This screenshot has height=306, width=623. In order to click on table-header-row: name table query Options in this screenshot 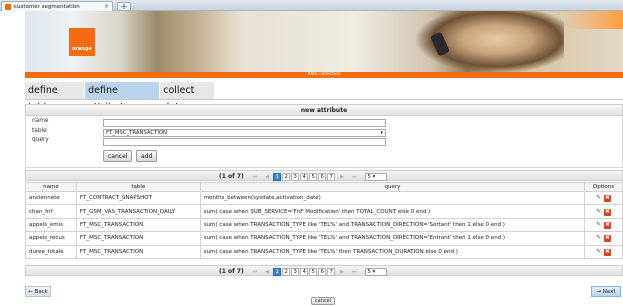, I will do `click(324, 187)`.